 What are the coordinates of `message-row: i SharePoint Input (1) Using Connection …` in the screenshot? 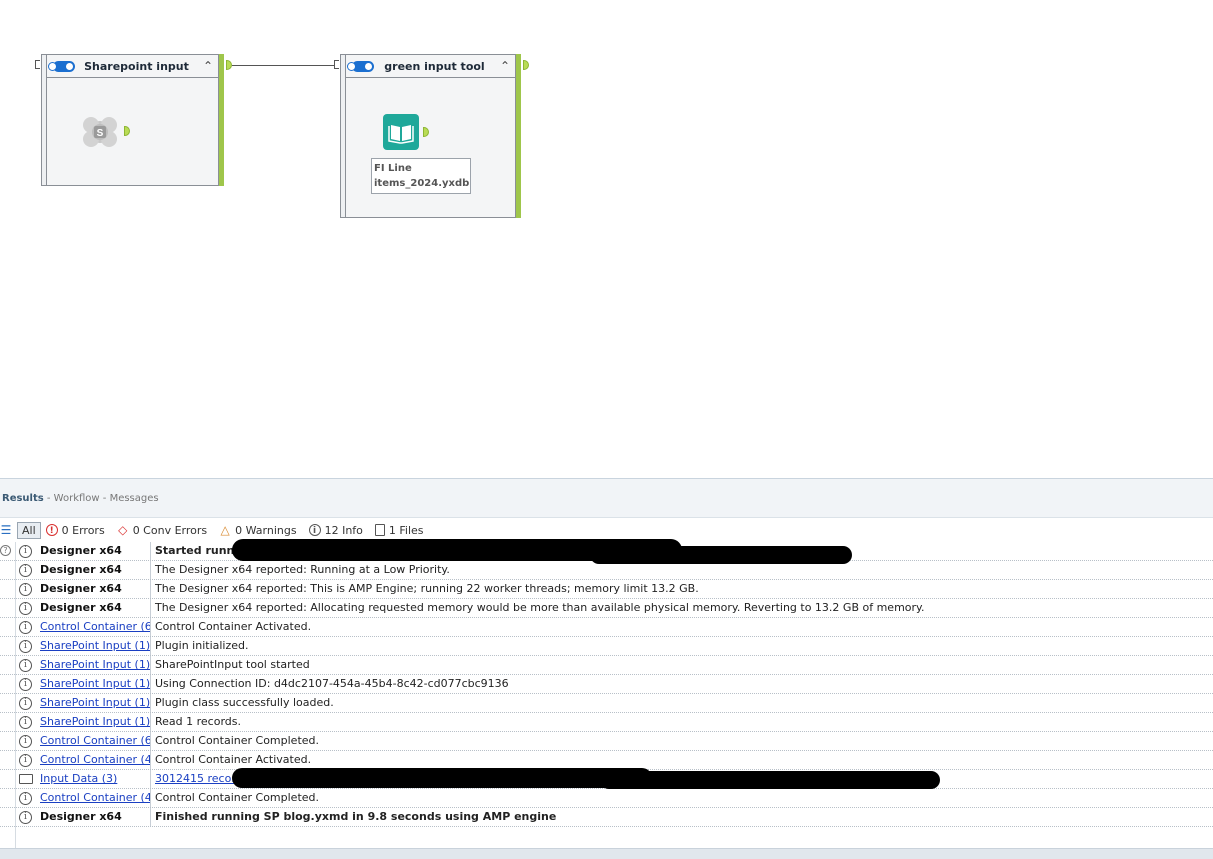 It's located at (606, 684).